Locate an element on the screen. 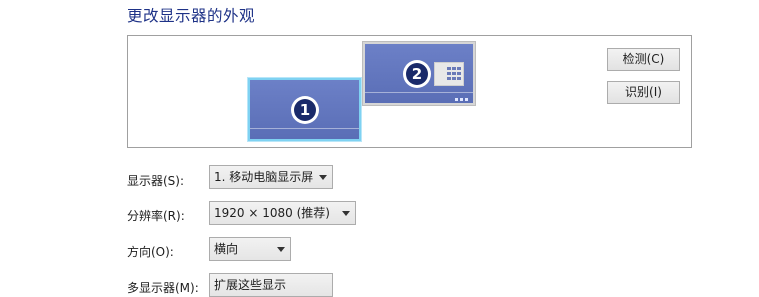 The height and width of the screenshot is (297, 759). orientation-select: 横向 is located at coordinates (250, 249).